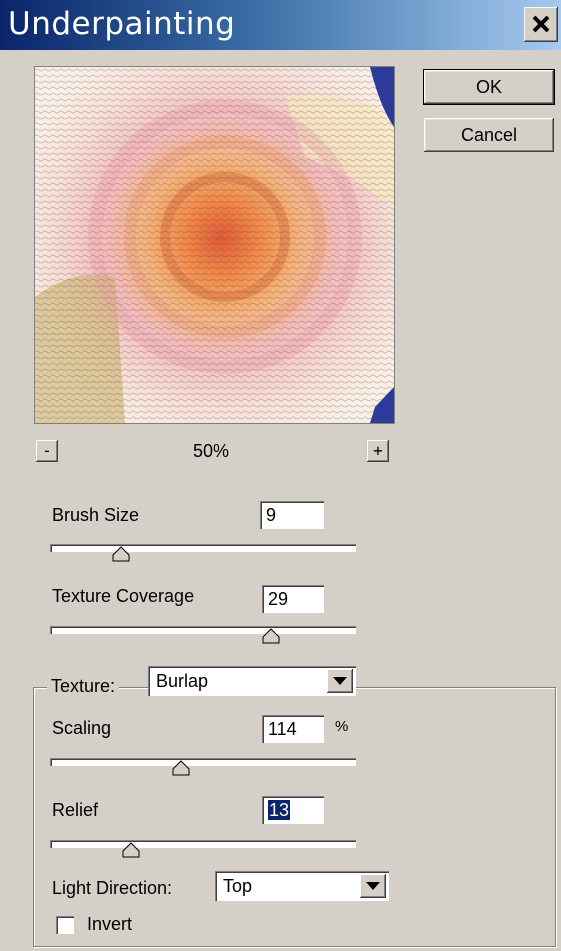  Describe the element at coordinates (203, 548) in the screenshot. I see `brush-size-slider` at that location.